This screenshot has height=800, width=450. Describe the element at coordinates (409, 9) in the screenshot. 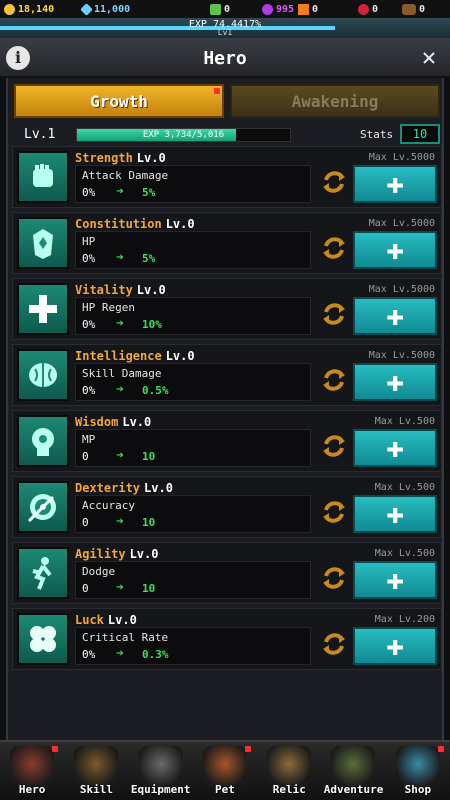

I see `wood-log-icon` at that location.